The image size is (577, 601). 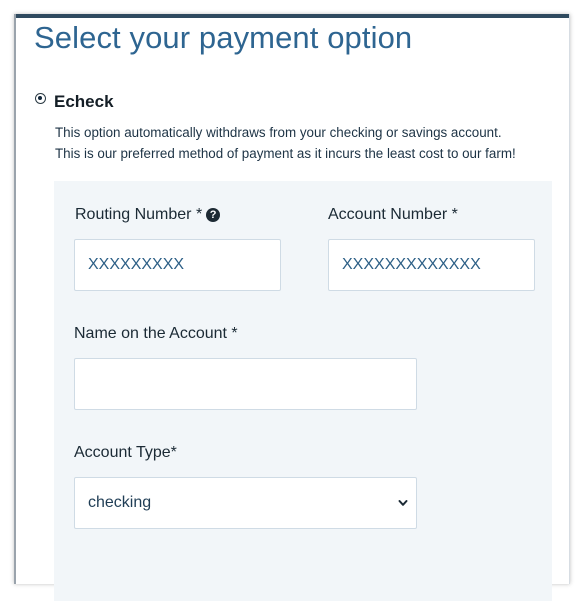 I want to click on account-name-input, so click(x=245, y=384).